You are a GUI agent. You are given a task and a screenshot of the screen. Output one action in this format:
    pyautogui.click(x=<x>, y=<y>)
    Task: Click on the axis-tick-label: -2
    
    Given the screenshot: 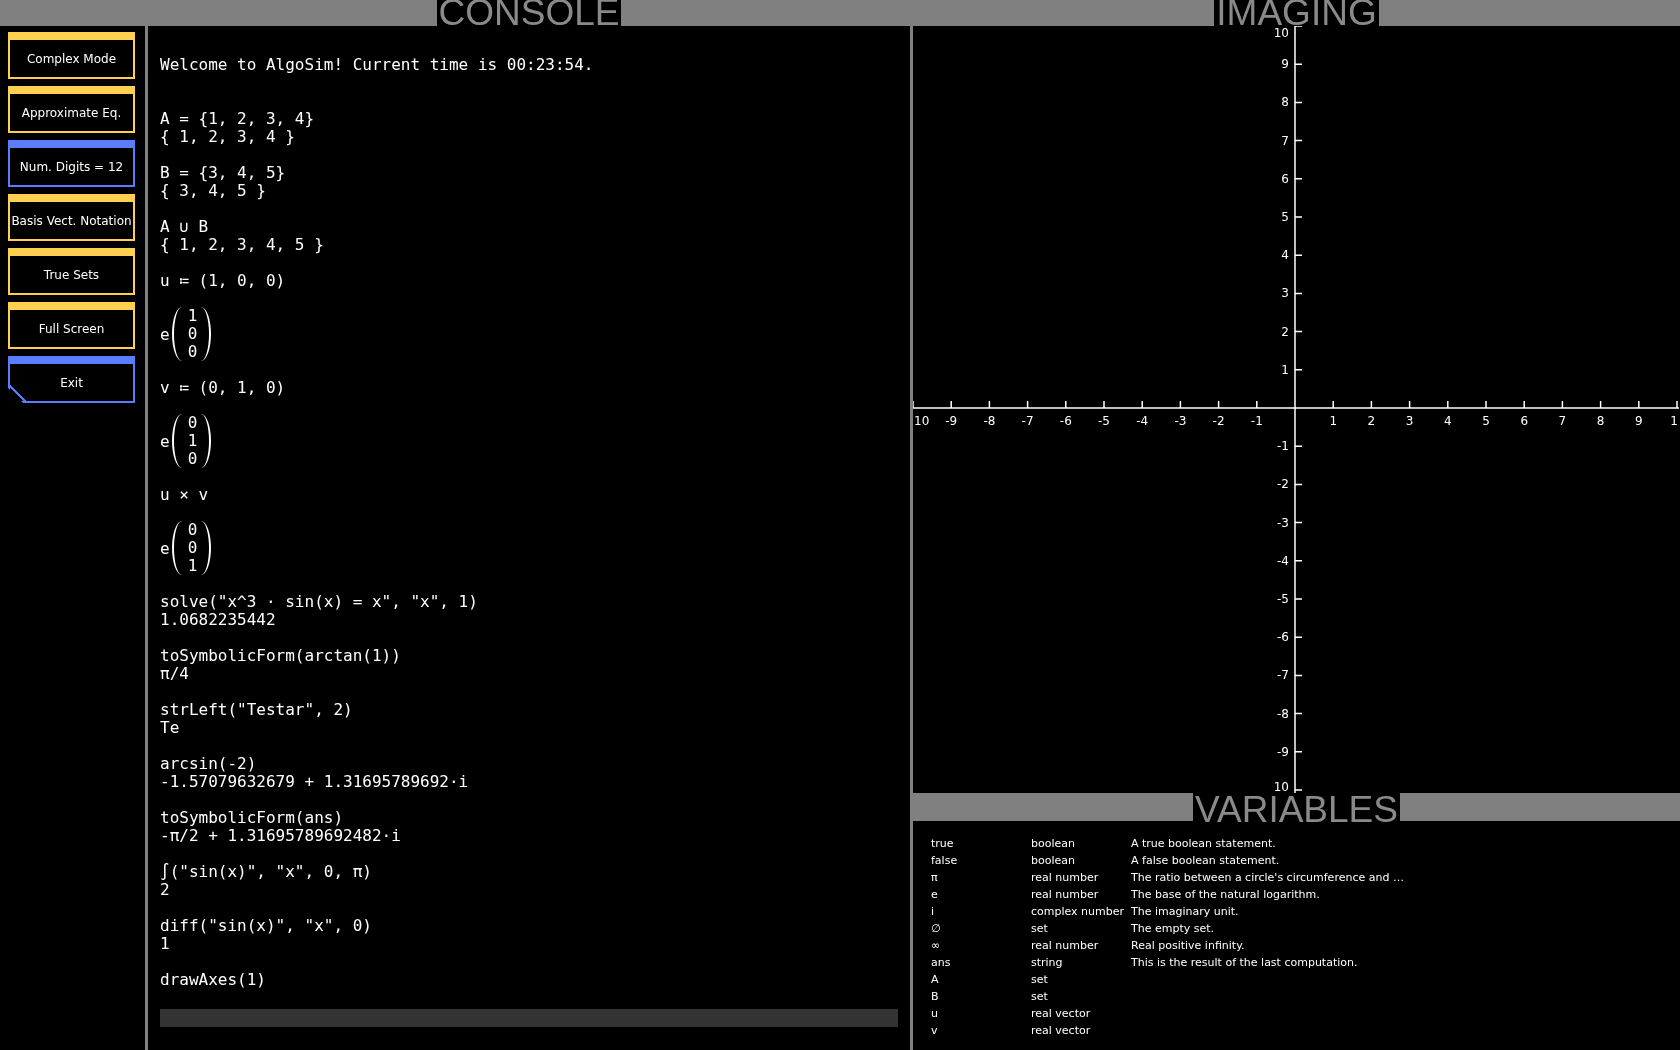 What is the action you would take?
    pyautogui.click(x=1218, y=421)
    